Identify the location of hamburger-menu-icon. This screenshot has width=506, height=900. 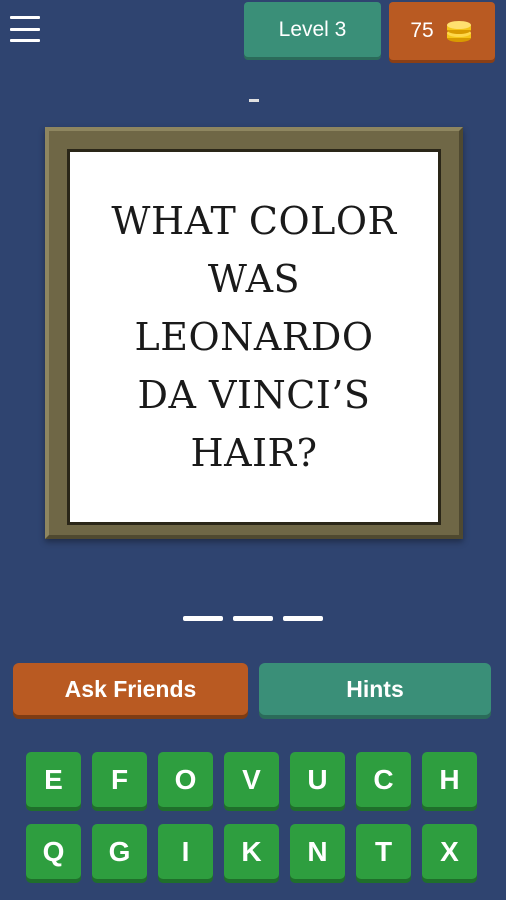
(25, 29).